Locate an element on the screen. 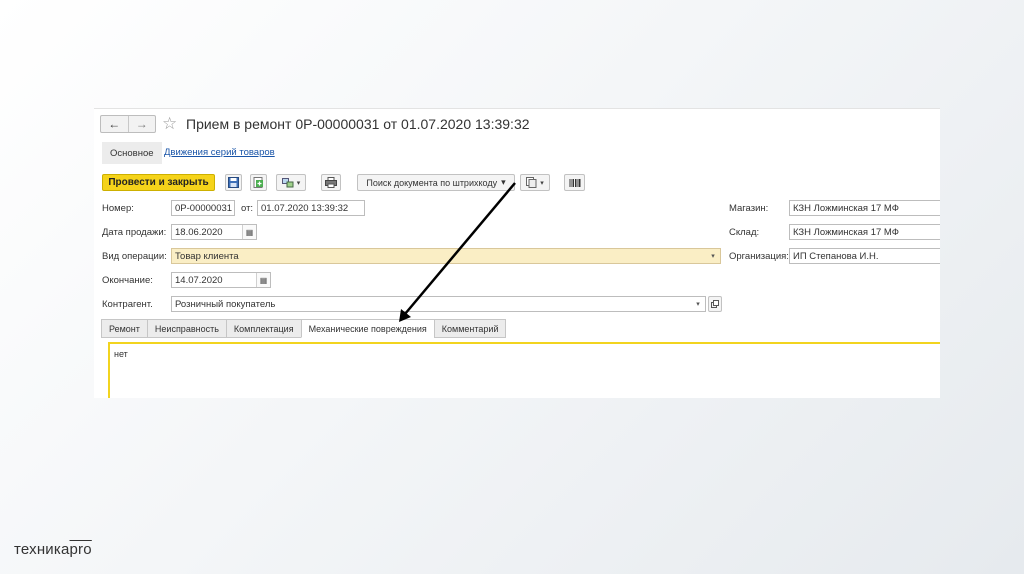 This screenshot has height=574, width=1024. barcode-search-button: Поиск документа по штрихкоду ▾ is located at coordinates (436, 182).